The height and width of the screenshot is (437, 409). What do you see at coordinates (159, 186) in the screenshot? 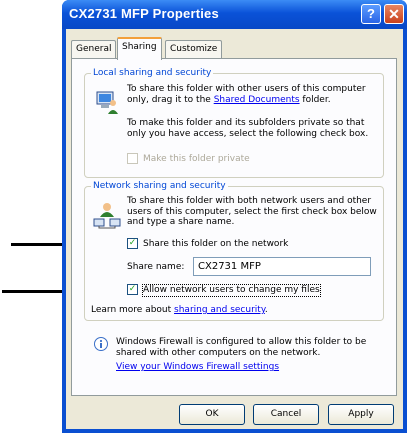
I see `network-sharing-legend: Network sharing and security` at bounding box center [159, 186].